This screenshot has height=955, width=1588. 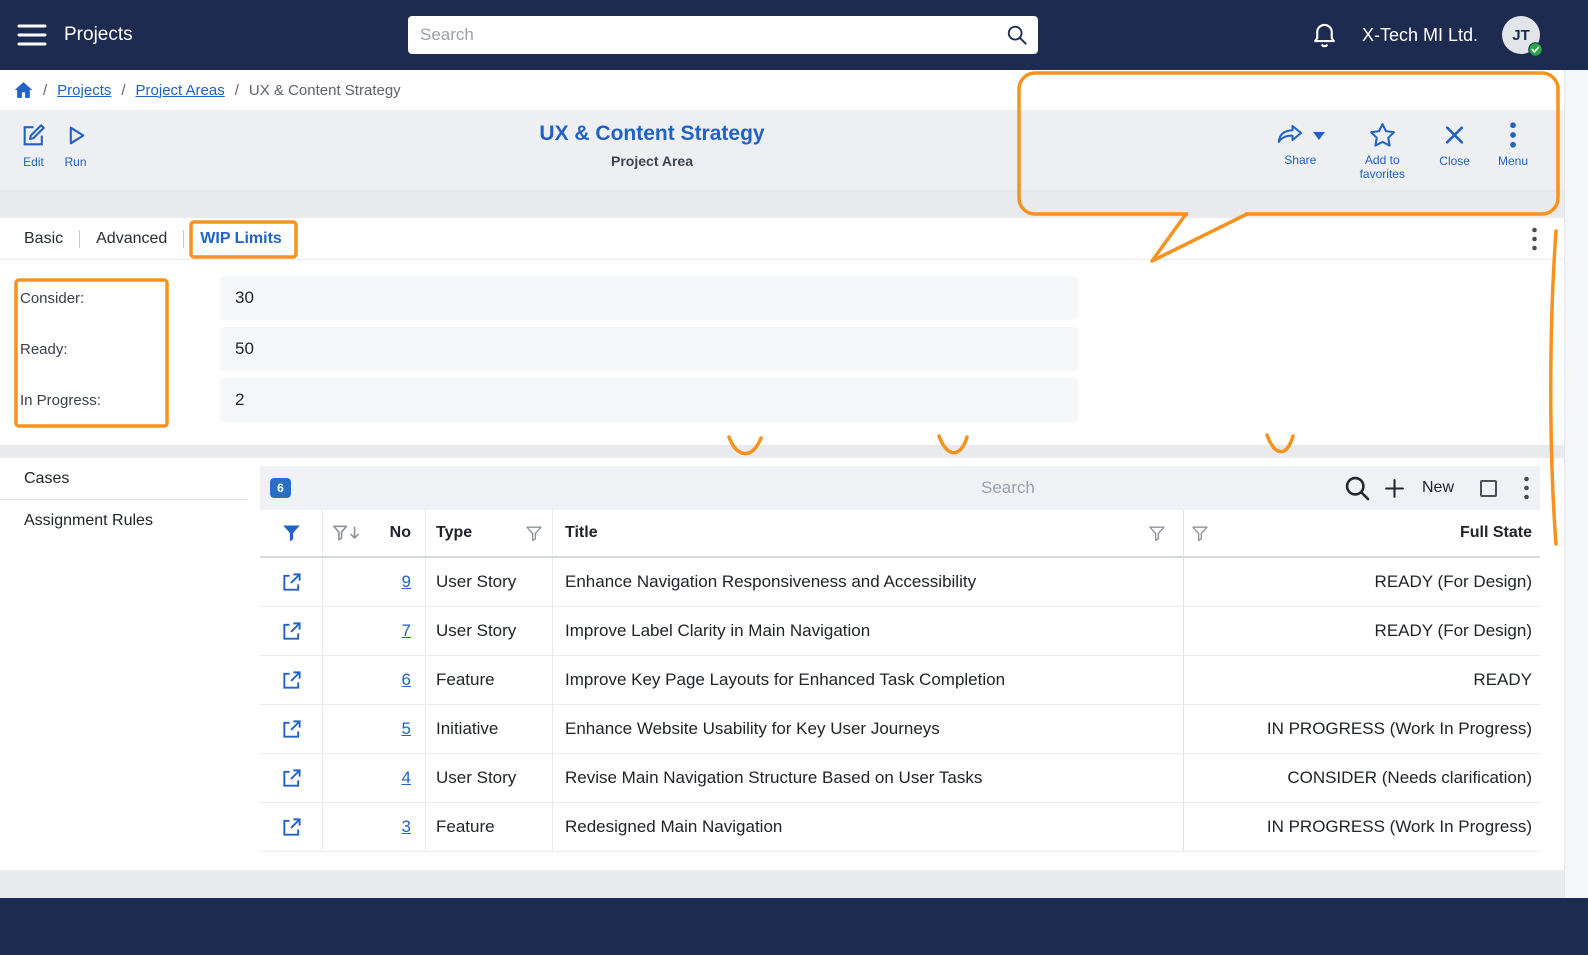 I want to click on global-search, so click(x=723, y=35).